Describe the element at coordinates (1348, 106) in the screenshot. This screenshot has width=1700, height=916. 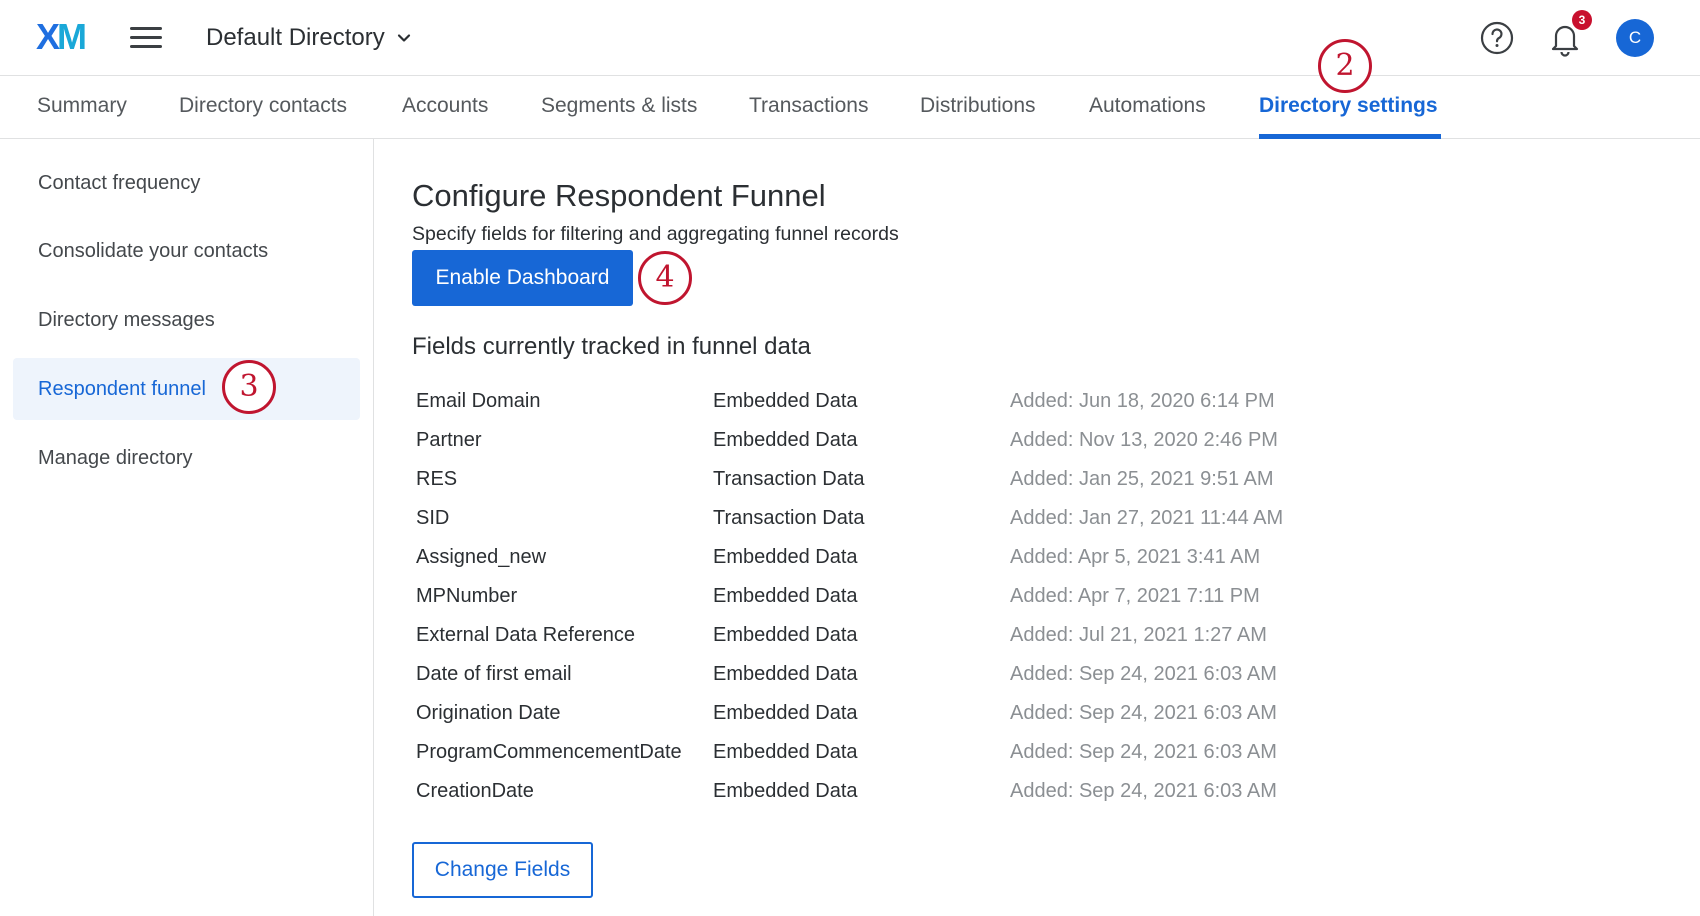
I see `tab-directory-settings: Directory settings` at that location.